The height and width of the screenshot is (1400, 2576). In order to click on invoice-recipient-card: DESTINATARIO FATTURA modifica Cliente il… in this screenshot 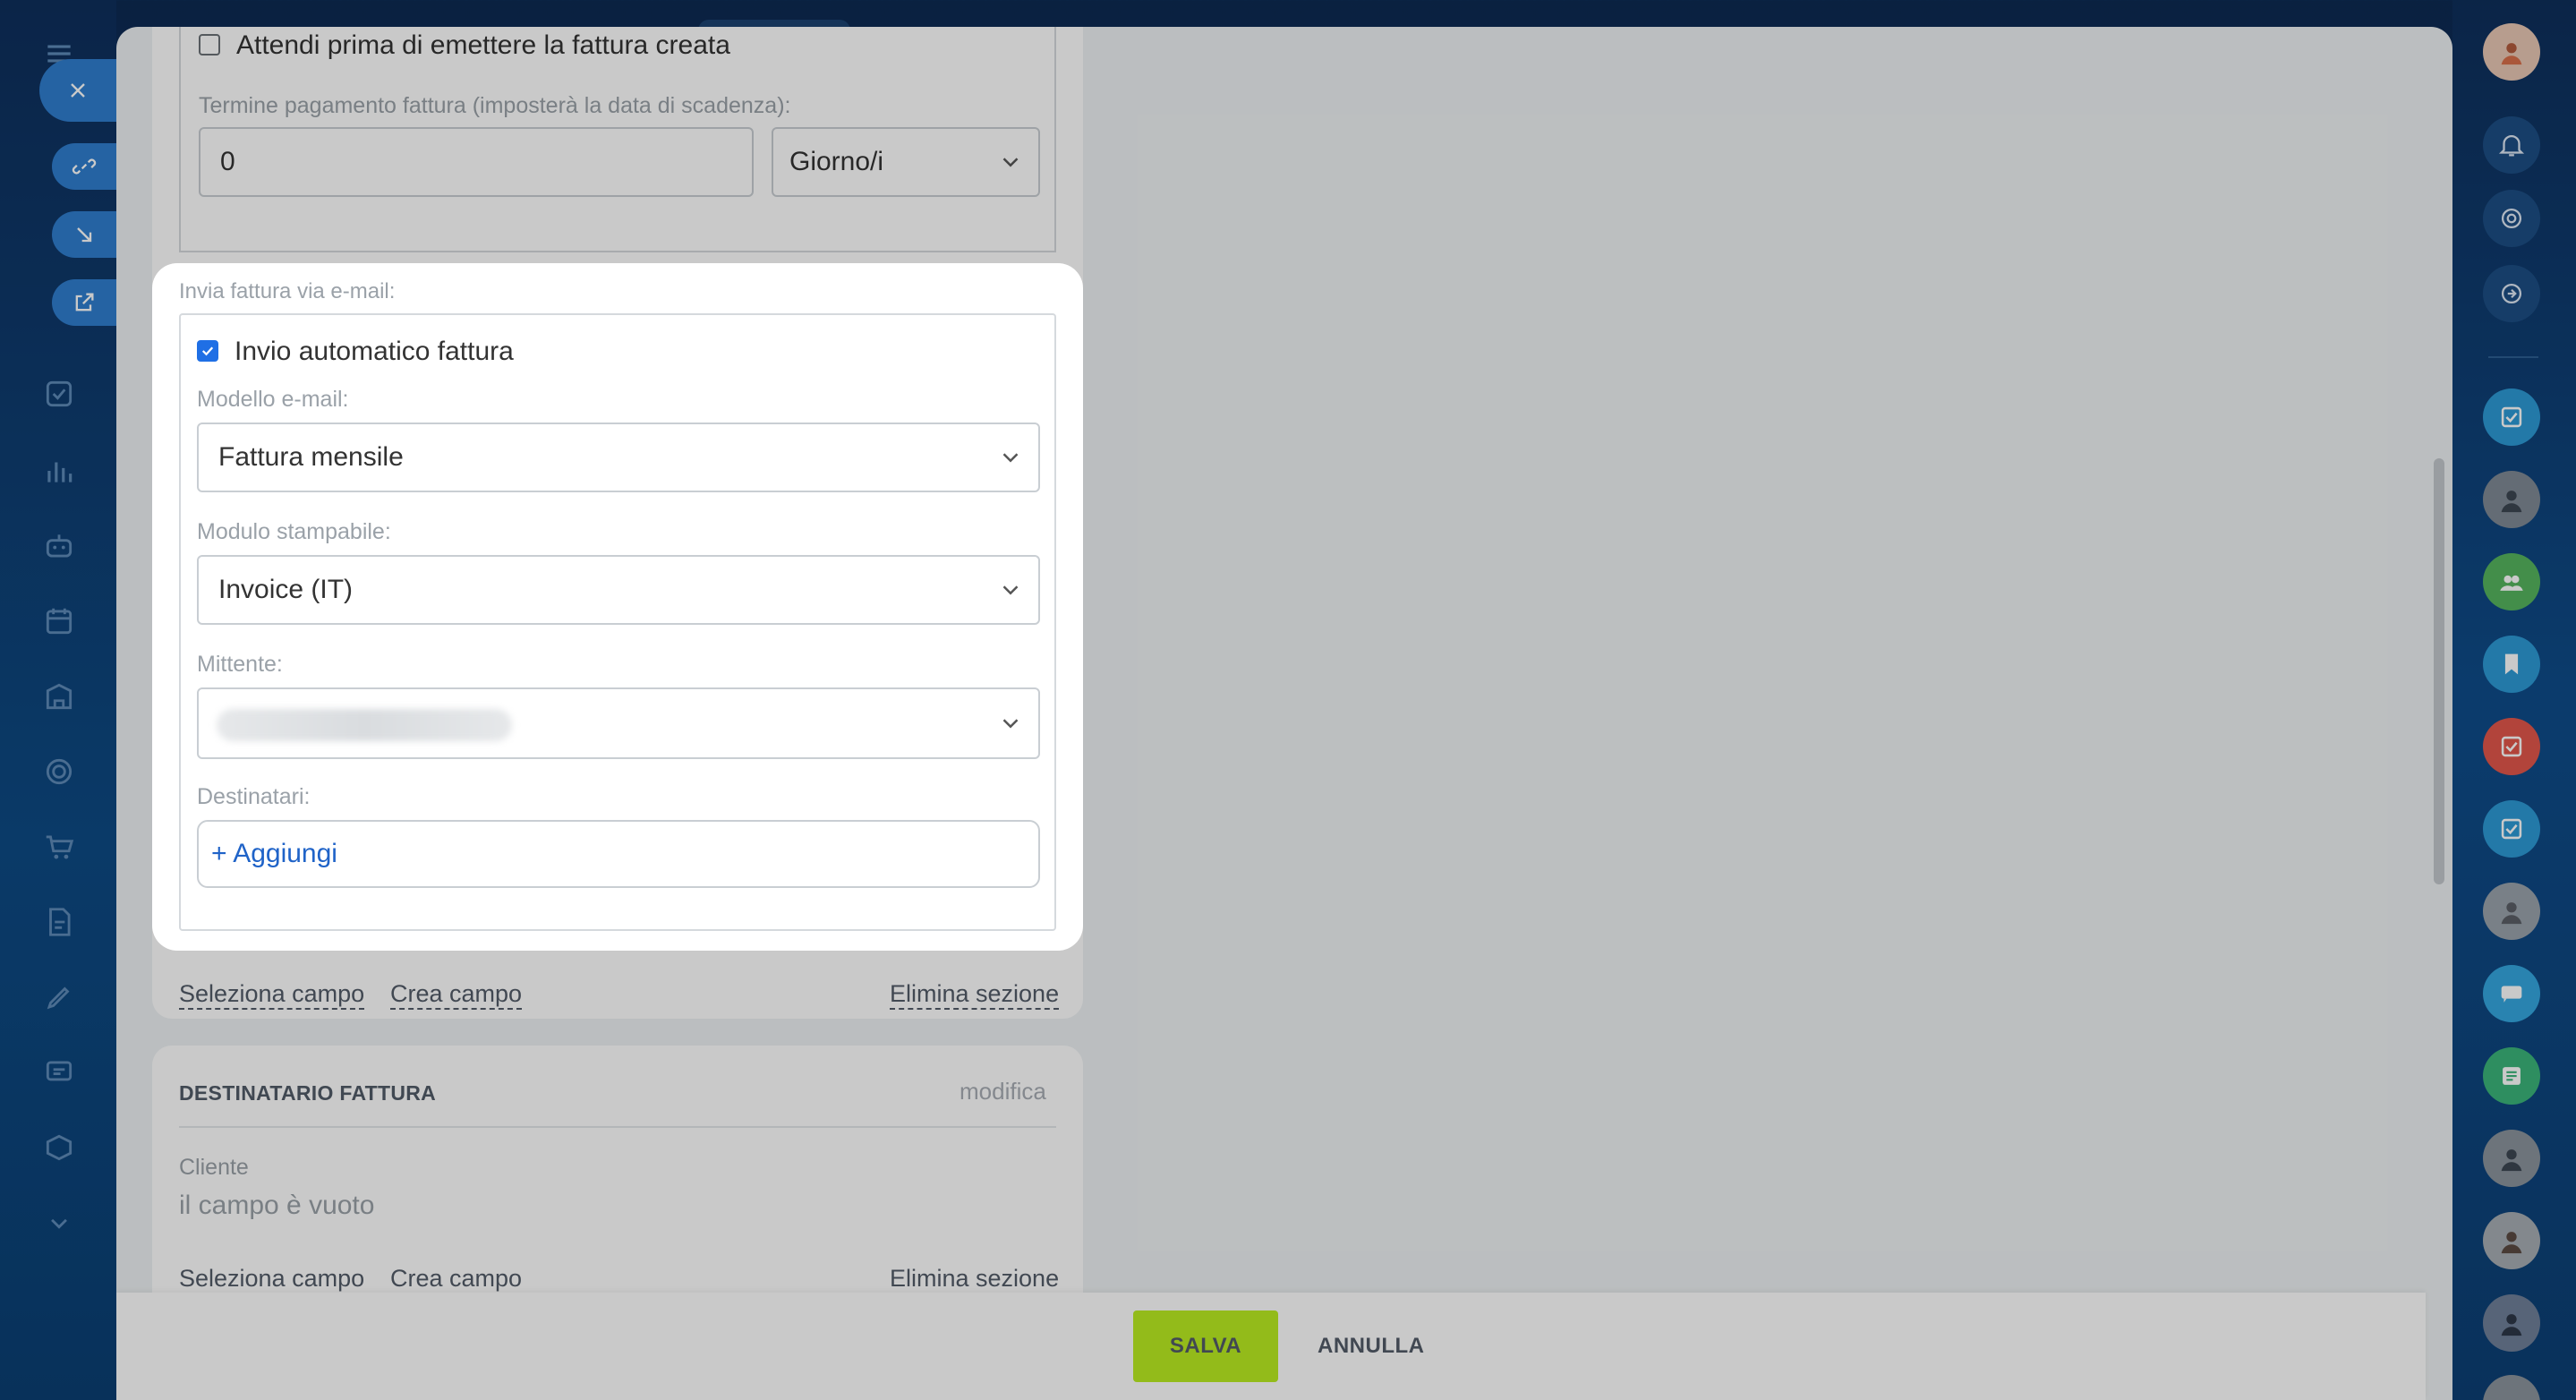, I will do `click(617, 1189)`.